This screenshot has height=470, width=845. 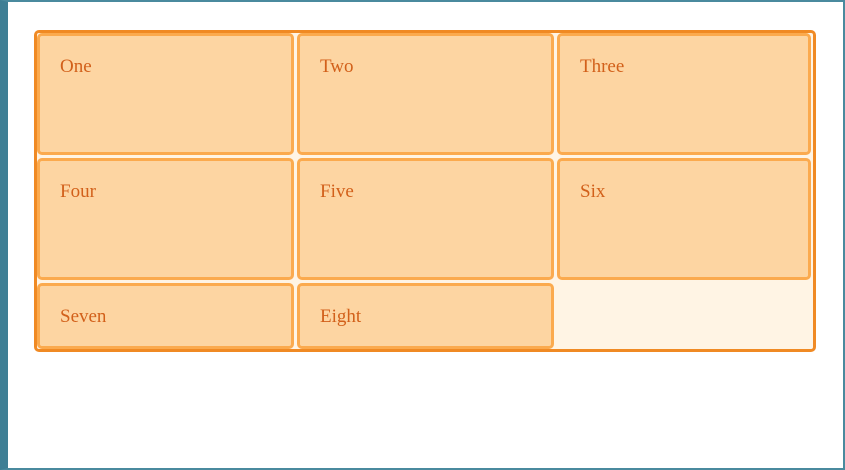 I want to click on grid-item-five: Five, so click(x=425, y=219).